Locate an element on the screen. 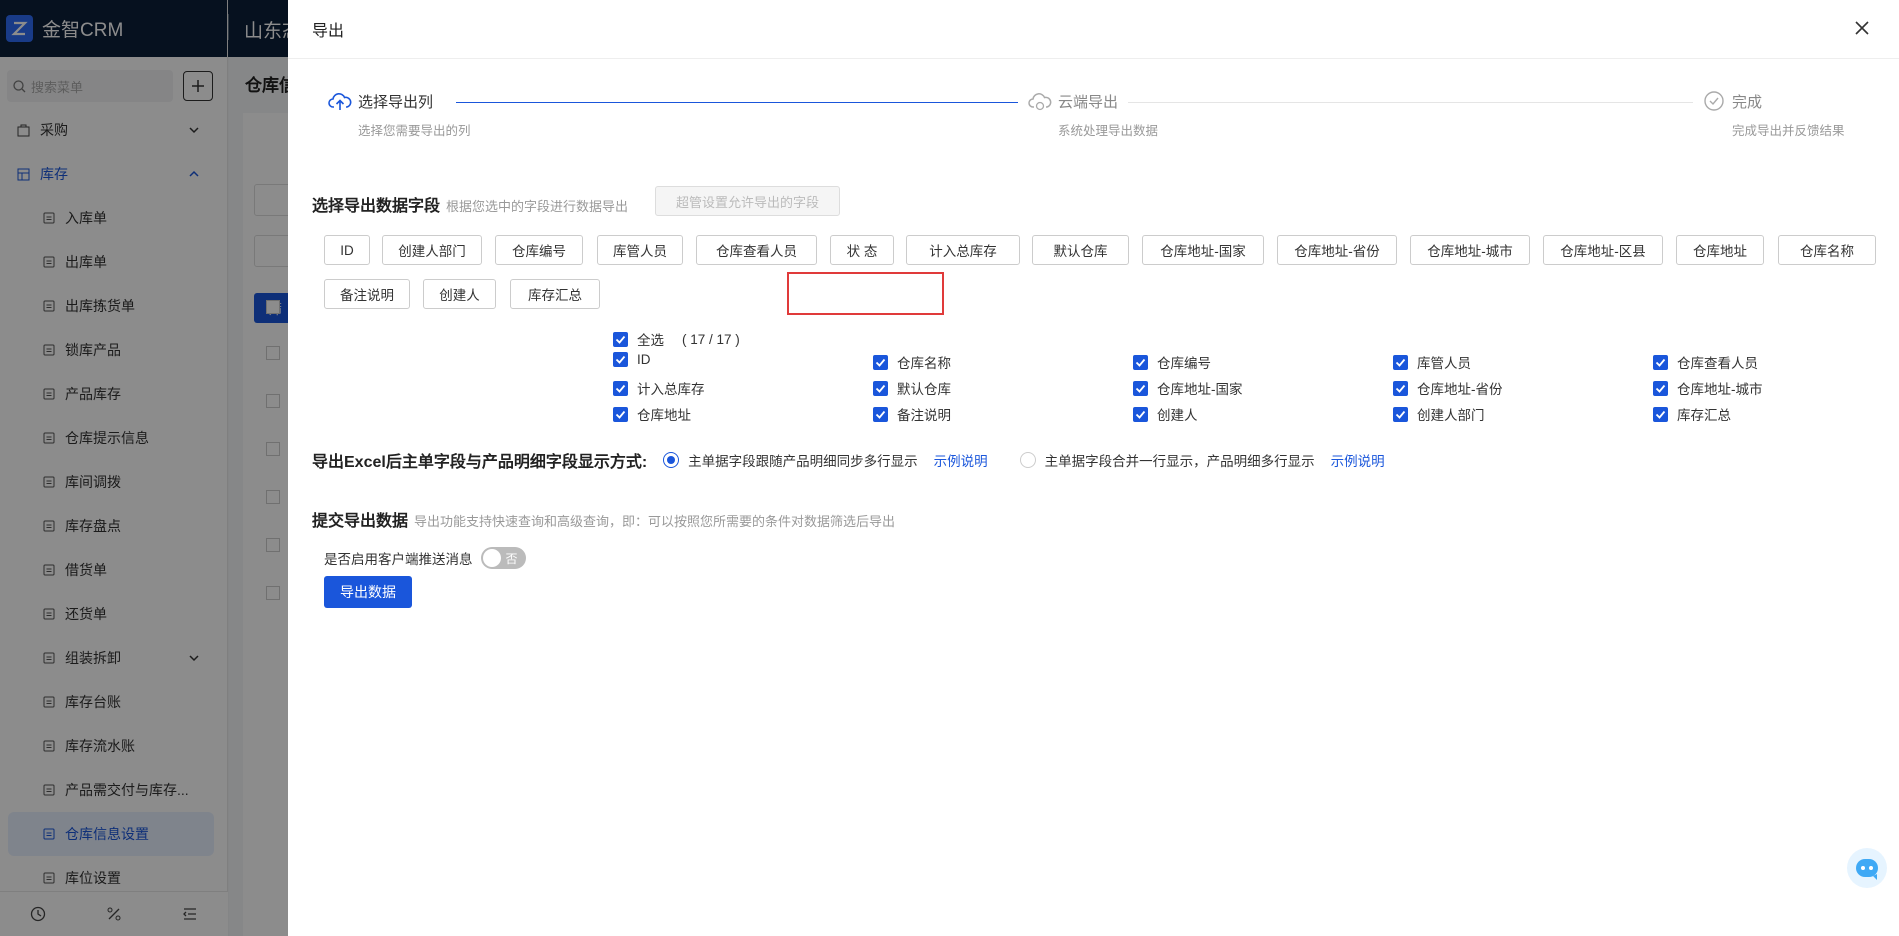  field-tag: 仓库地址-城市 is located at coordinates (1470, 250).